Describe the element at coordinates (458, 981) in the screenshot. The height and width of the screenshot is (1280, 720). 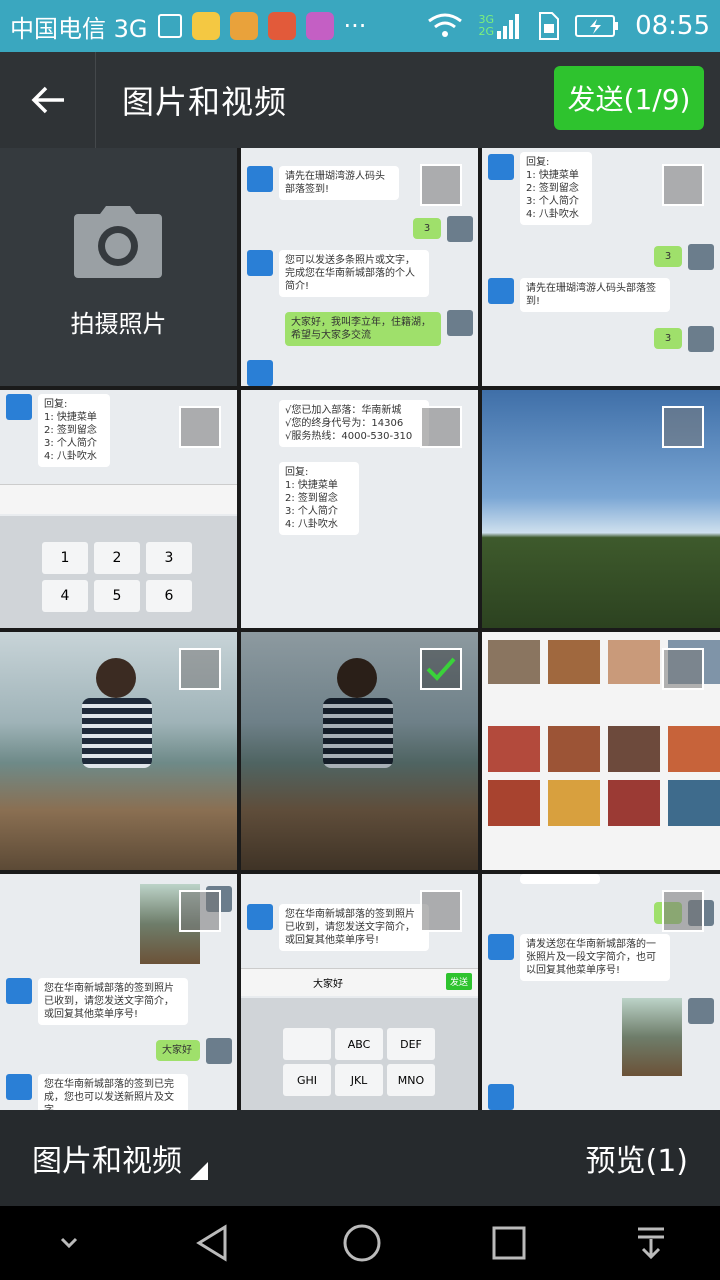
I see `mini-send-button: 发送` at that location.